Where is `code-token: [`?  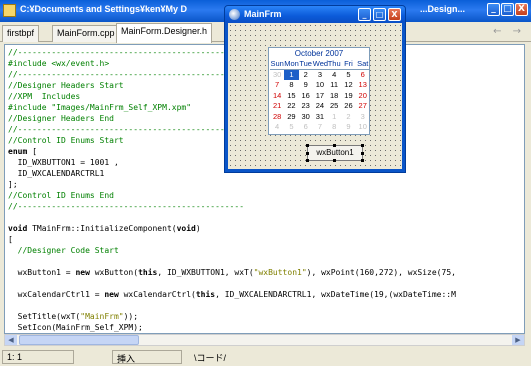 code-token: [ is located at coordinates (10, 239).